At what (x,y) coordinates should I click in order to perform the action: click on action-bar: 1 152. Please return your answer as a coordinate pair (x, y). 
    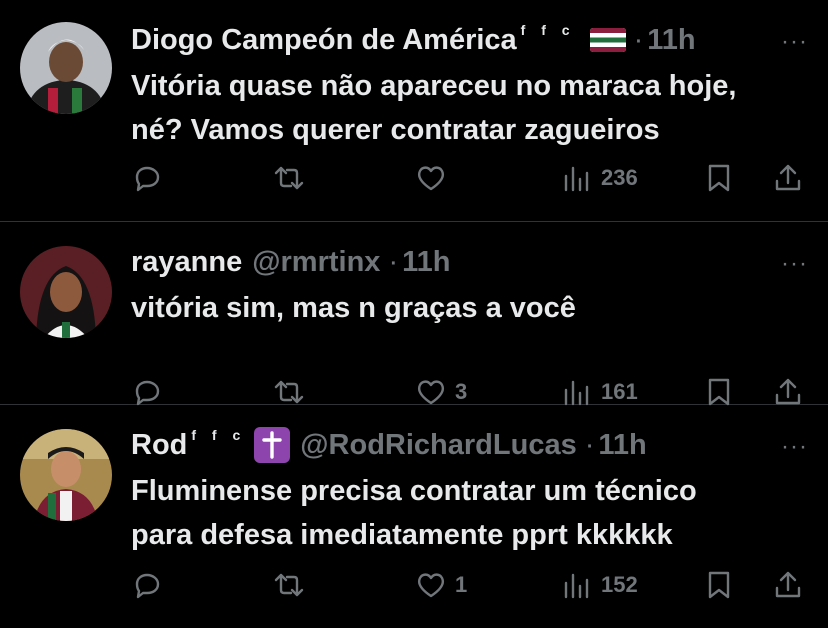
    Looking at the image, I should click on (469, 585).